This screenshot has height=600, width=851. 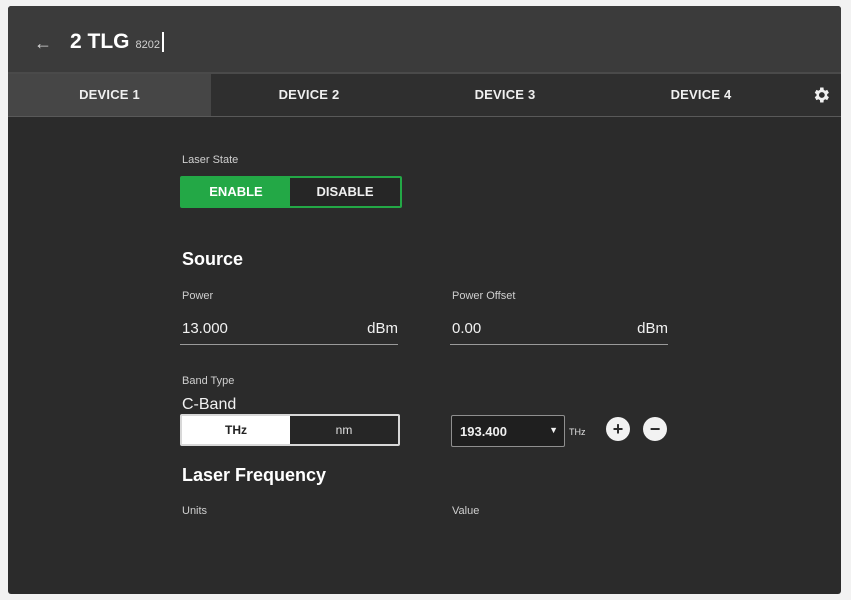 I want to click on power-unit: dBm, so click(x=382, y=328).